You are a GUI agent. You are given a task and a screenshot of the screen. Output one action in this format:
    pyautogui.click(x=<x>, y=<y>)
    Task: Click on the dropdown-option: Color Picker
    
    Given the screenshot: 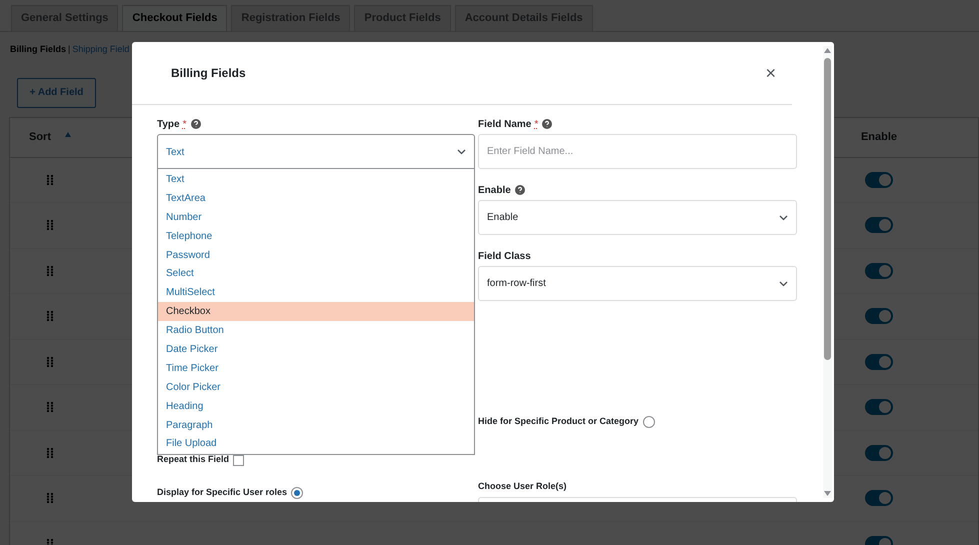 What is the action you would take?
    pyautogui.click(x=316, y=387)
    